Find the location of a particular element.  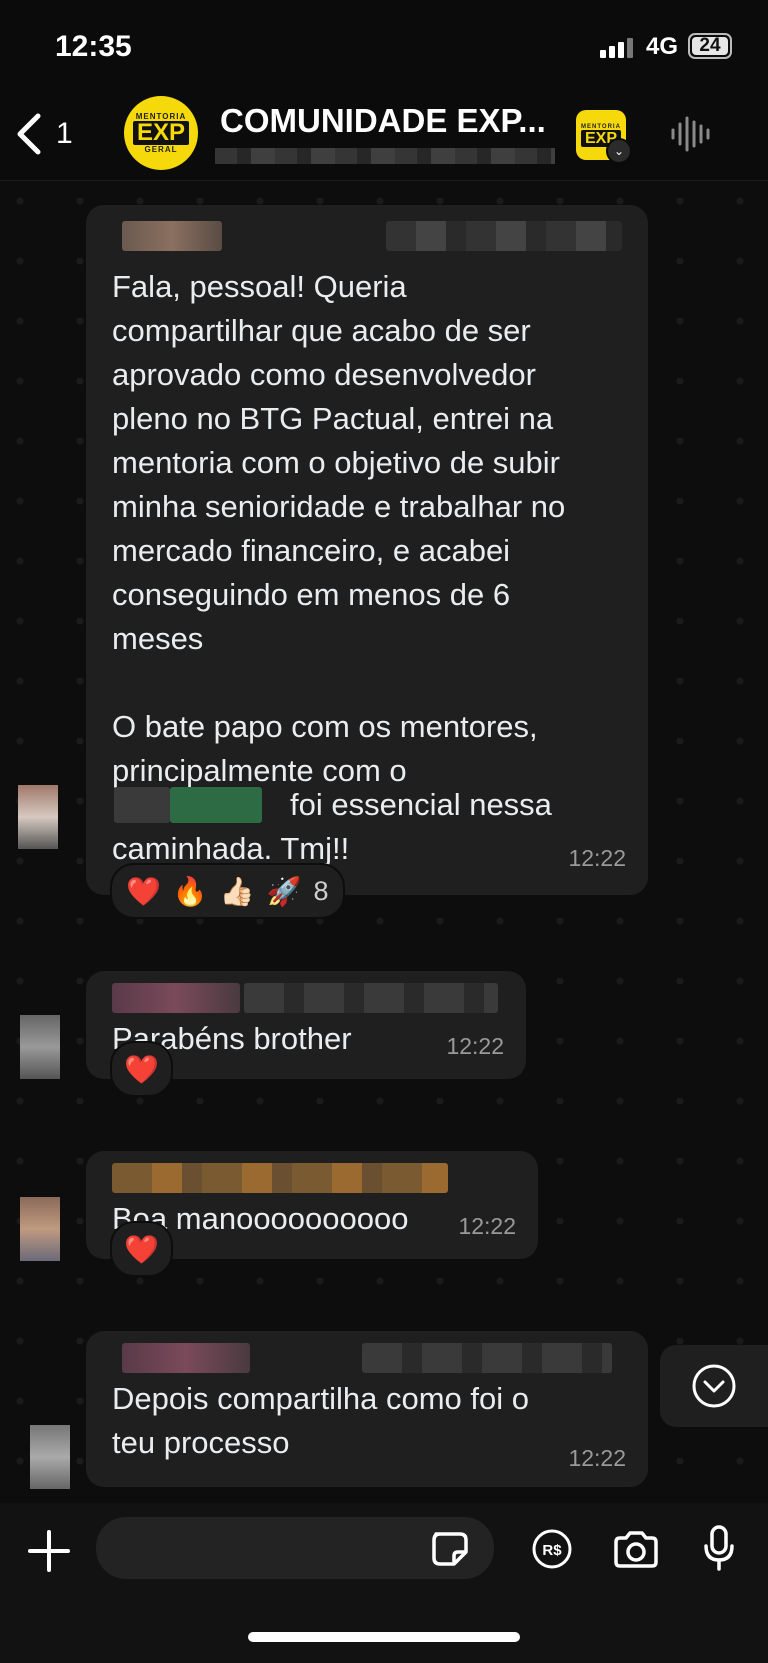

camera-icon is located at coordinates (636, 1552).